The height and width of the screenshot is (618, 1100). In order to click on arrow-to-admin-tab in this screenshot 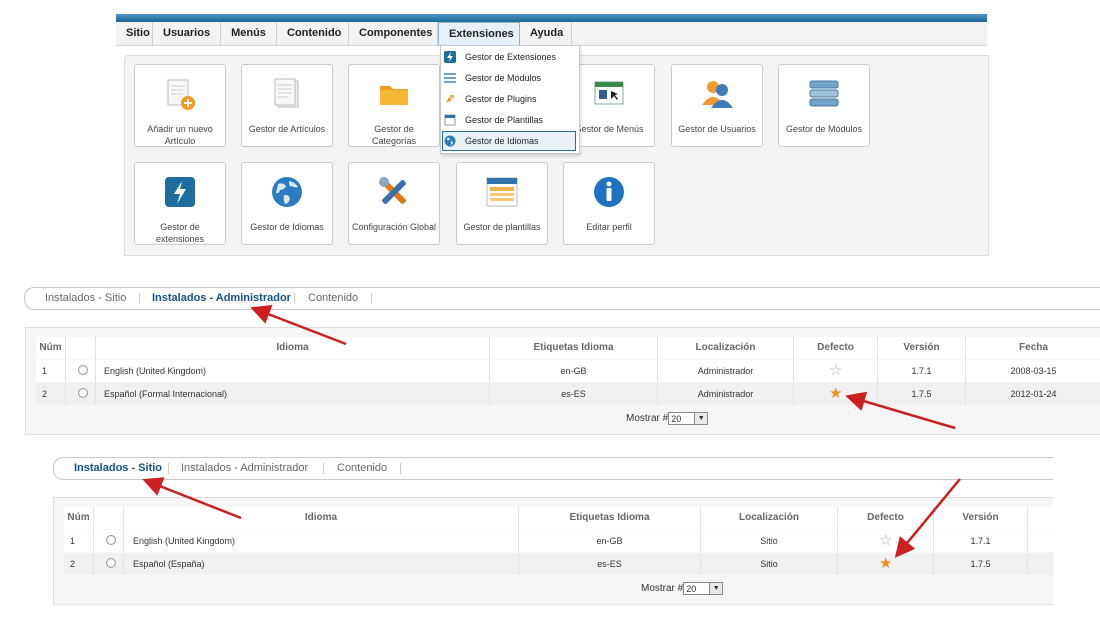, I will do `click(298, 325)`.